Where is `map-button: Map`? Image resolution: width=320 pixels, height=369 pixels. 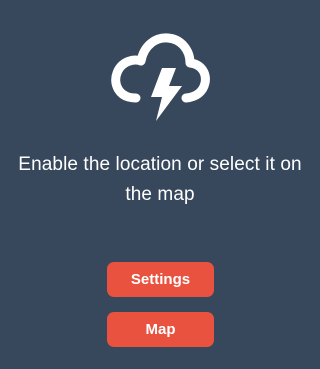 map-button: Map is located at coordinates (160, 329).